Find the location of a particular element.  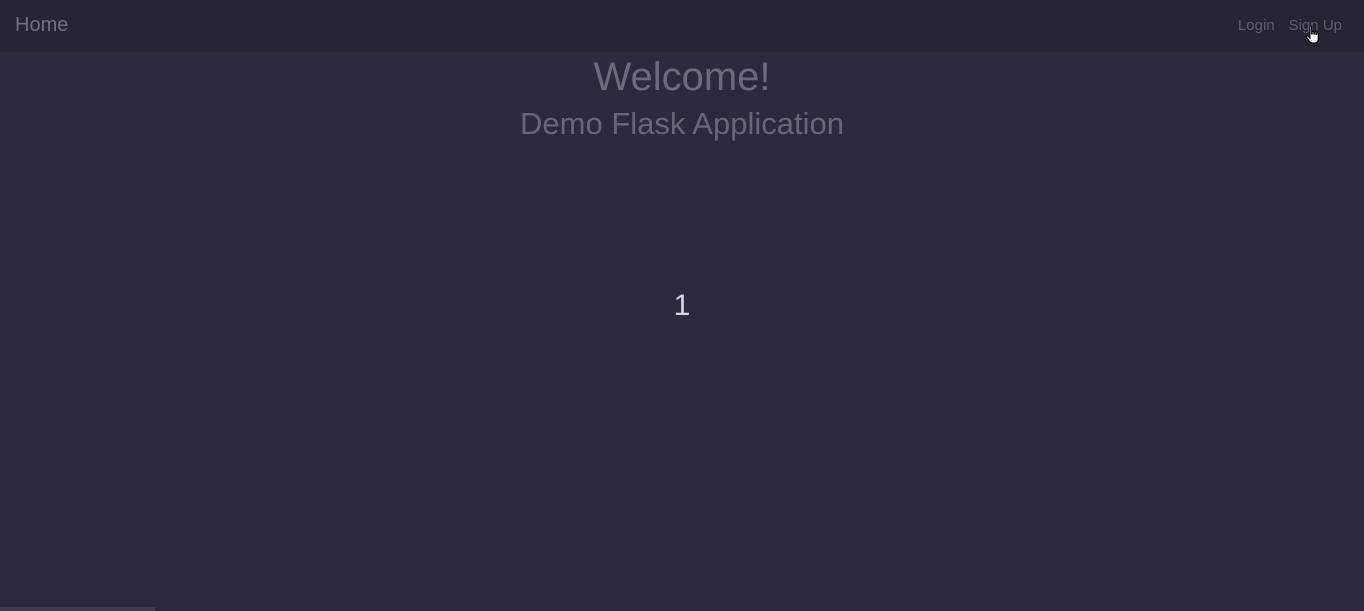

status-bar is located at coordinates (77, 609).